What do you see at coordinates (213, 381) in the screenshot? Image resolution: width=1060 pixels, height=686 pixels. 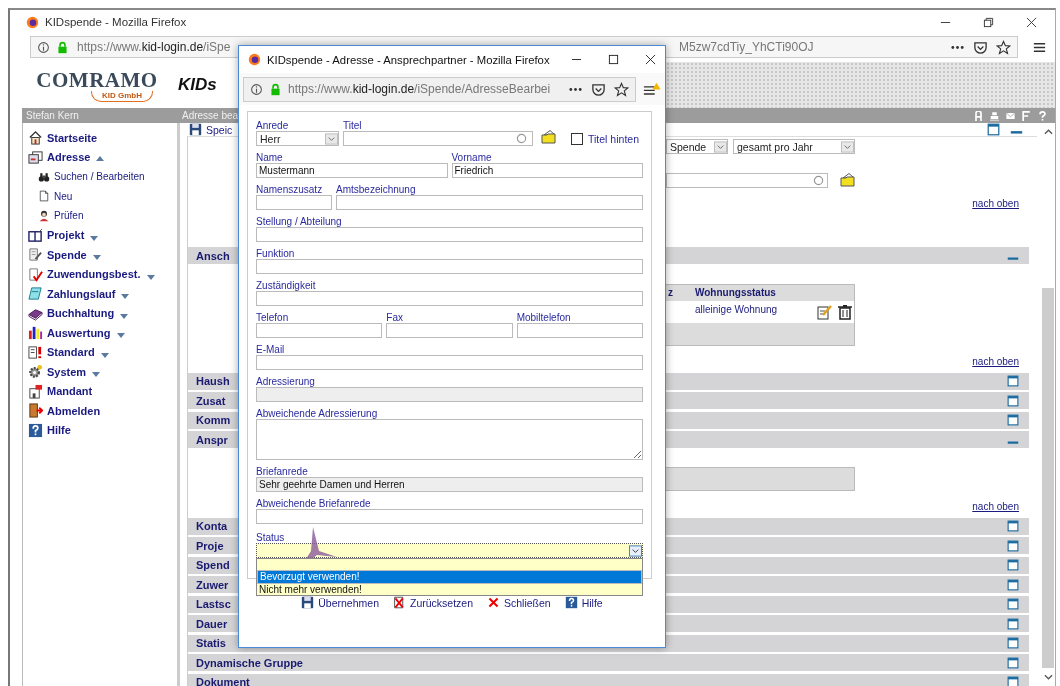 I see `section-title: Haush` at bounding box center [213, 381].